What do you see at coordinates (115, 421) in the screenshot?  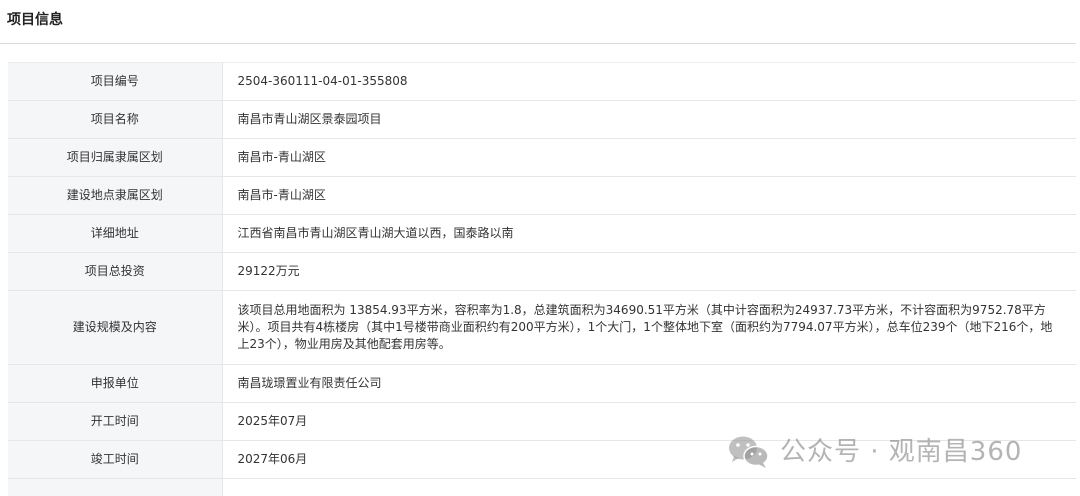 I see `row-label-start-time: 开工时间` at bounding box center [115, 421].